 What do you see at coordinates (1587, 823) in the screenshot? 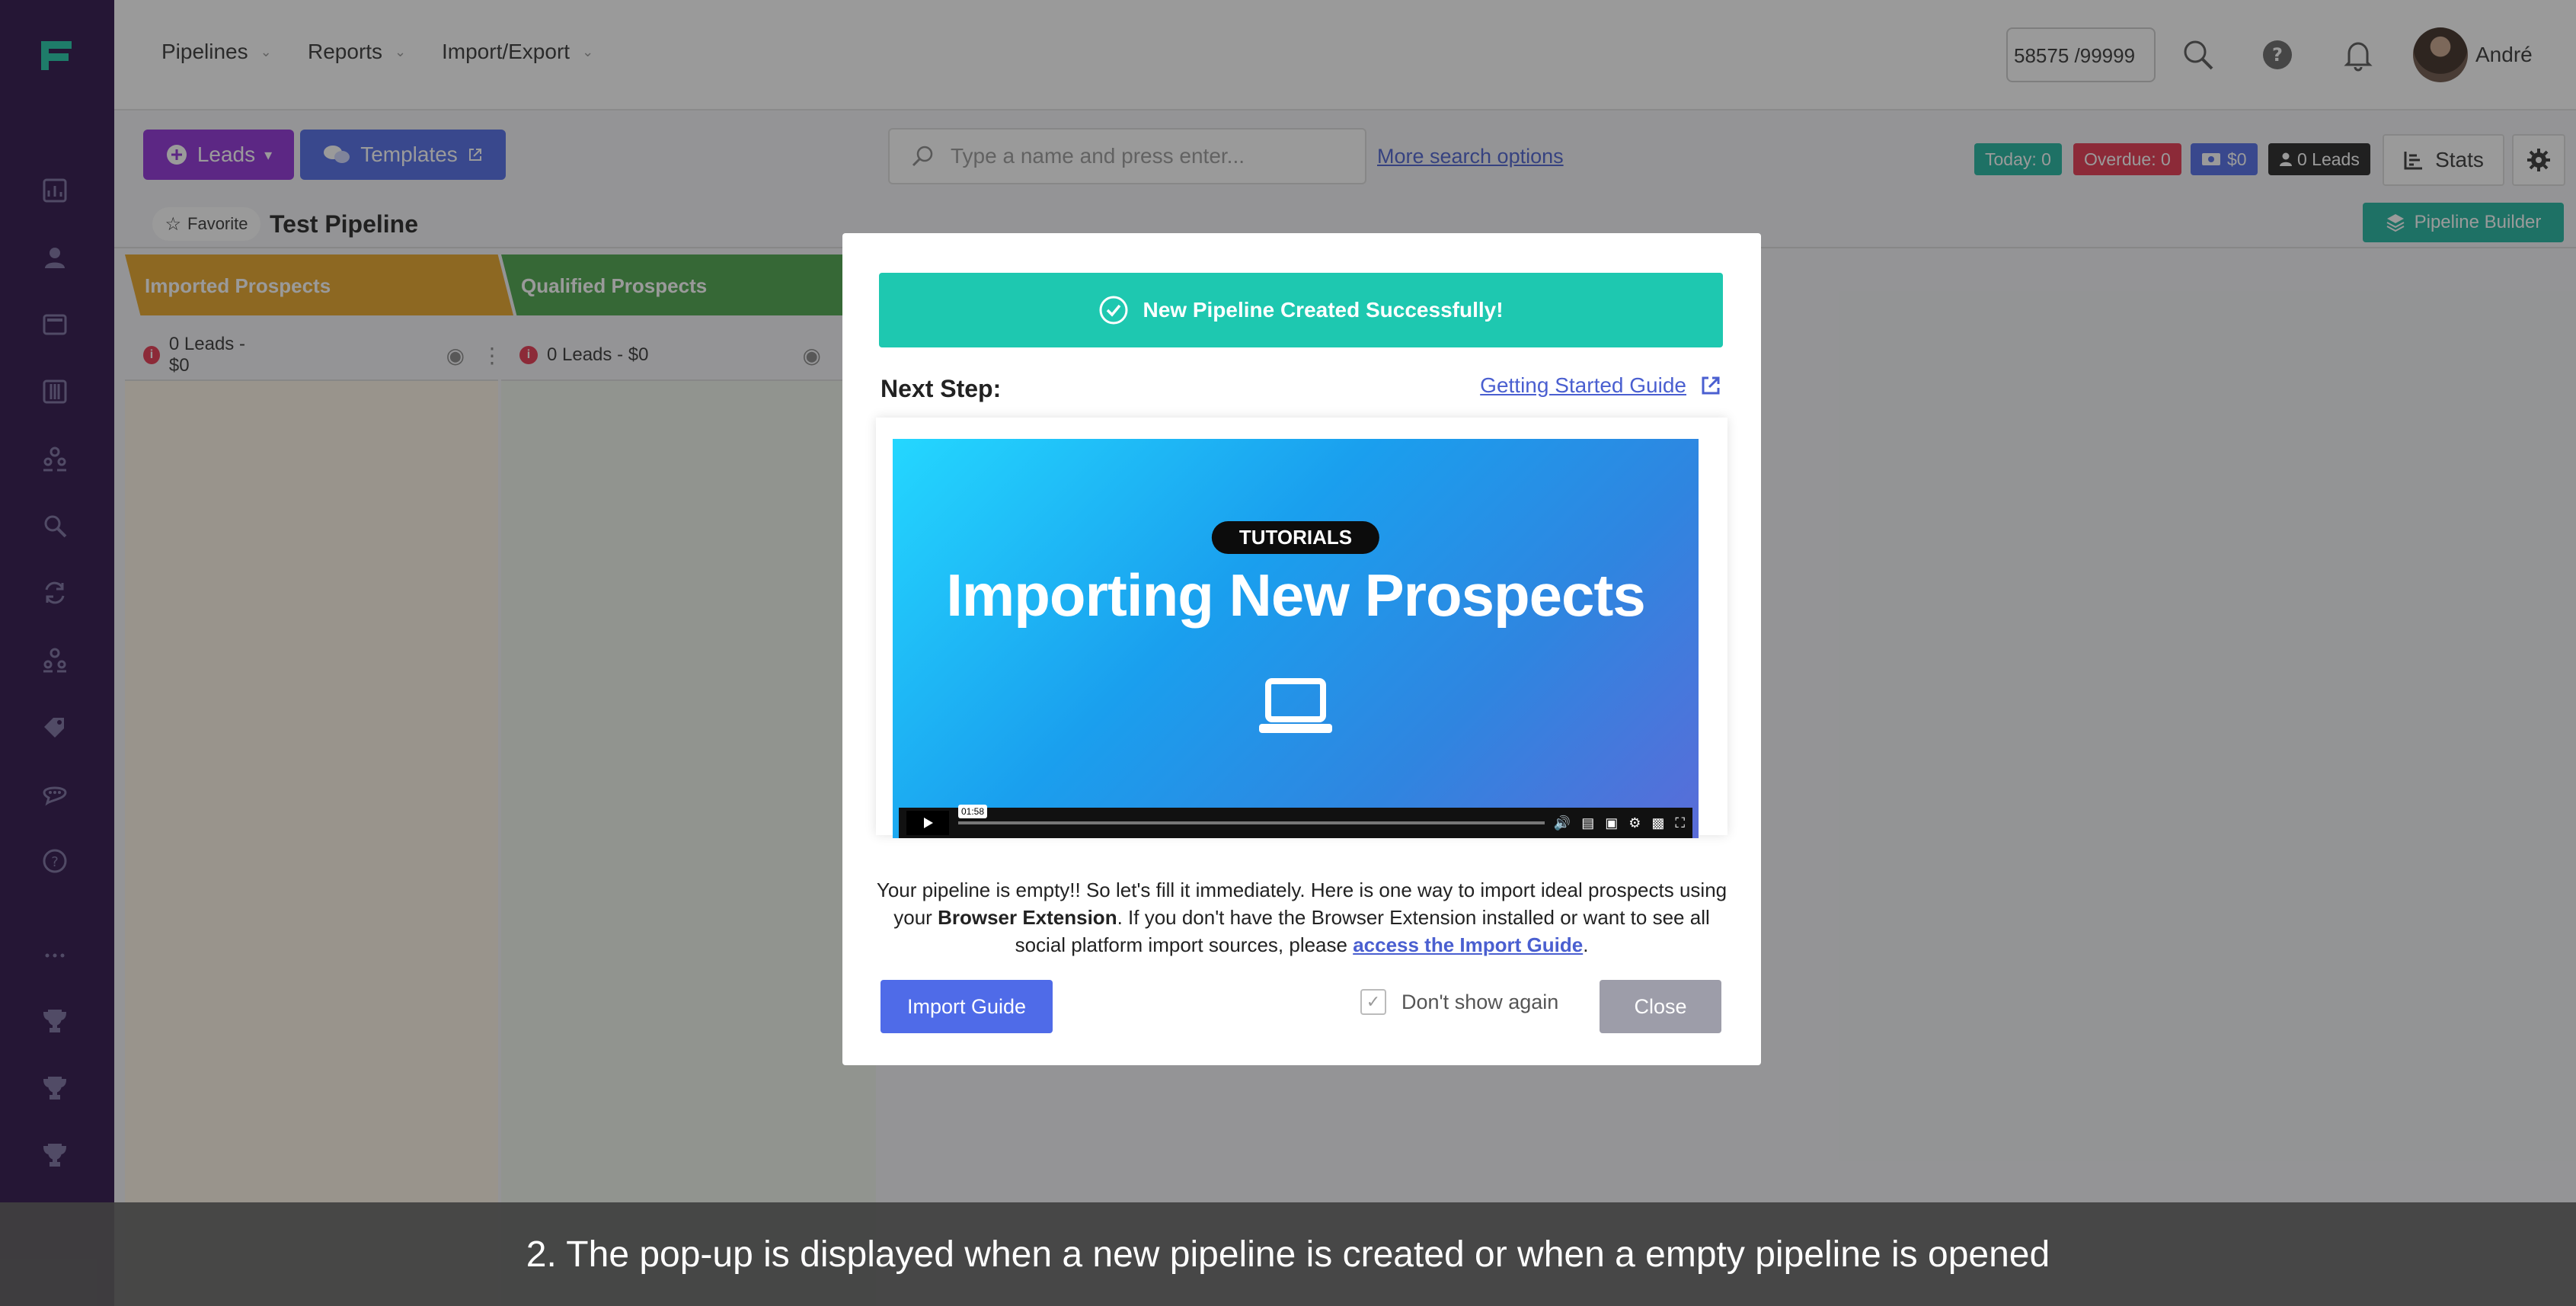
I see `captions-icon: ▤` at bounding box center [1587, 823].